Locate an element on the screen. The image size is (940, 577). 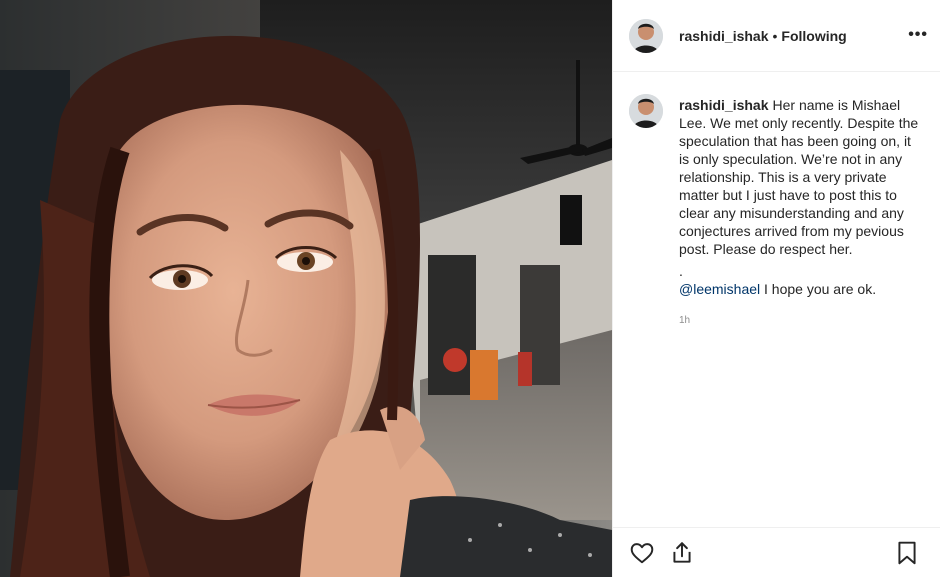
heart-icon is located at coordinates (642, 553).